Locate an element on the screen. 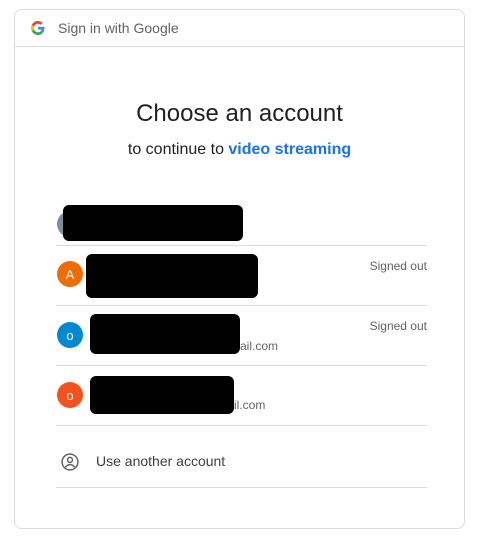  account-row: A Signed out a is located at coordinates (241, 276).